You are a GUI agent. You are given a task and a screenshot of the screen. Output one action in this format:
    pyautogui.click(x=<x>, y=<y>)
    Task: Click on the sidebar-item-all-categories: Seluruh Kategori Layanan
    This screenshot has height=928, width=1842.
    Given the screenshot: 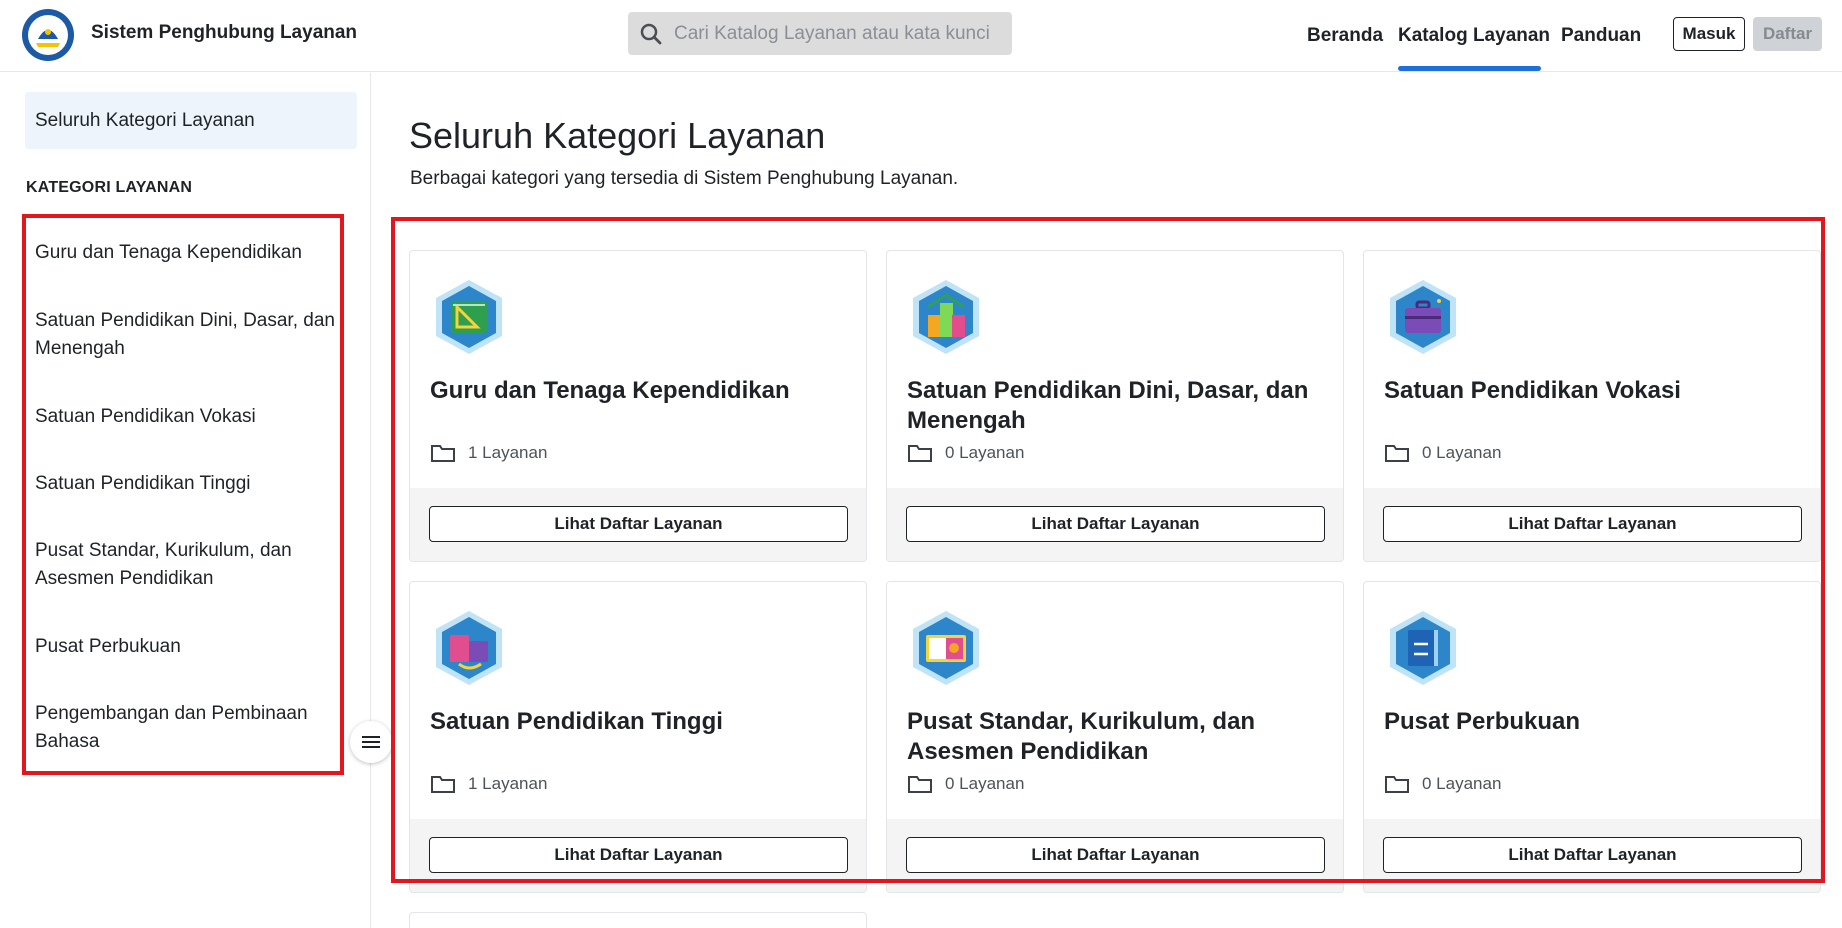 What is the action you would take?
    pyautogui.click(x=191, y=120)
    